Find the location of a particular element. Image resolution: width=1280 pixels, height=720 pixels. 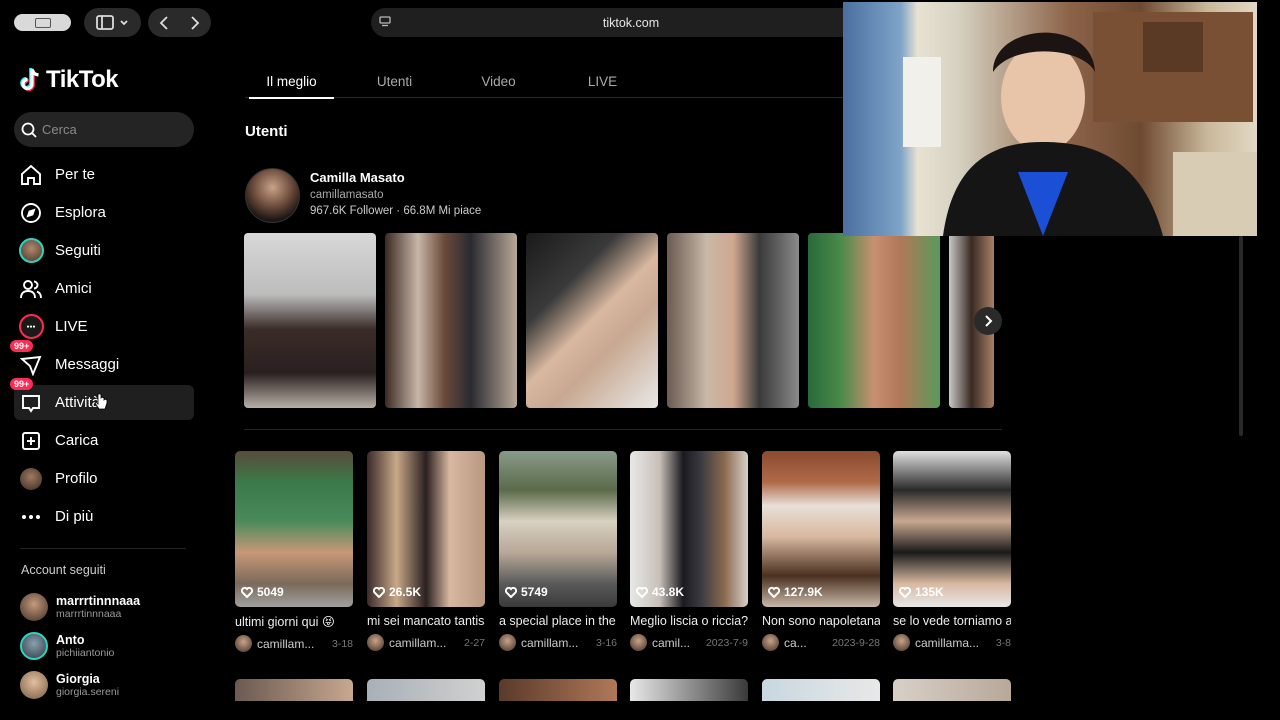

friends-icon is located at coordinates (31, 288).